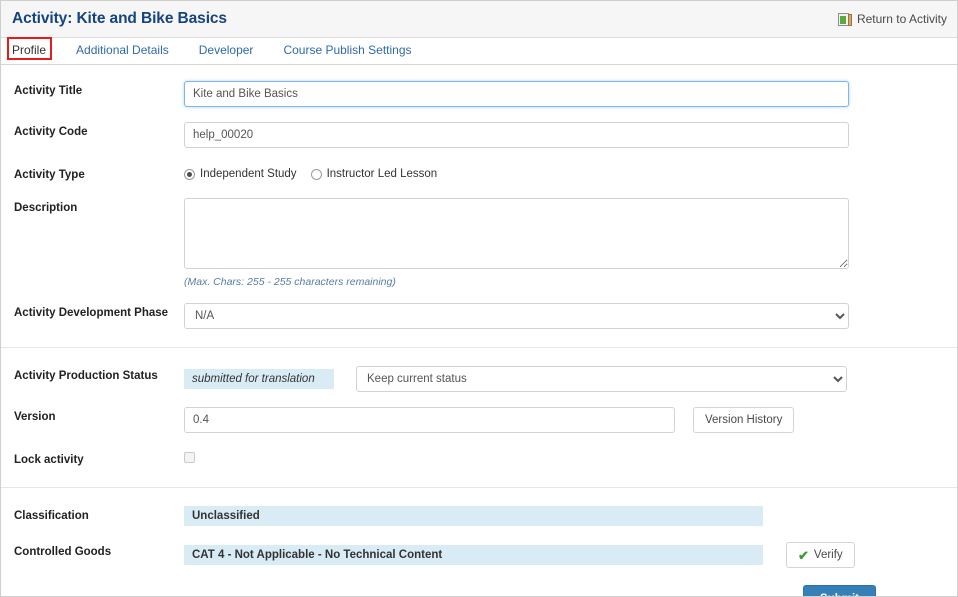  What do you see at coordinates (516, 94) in the screenshot?
I see `activity-title-input` at bounding box center [516, 94].